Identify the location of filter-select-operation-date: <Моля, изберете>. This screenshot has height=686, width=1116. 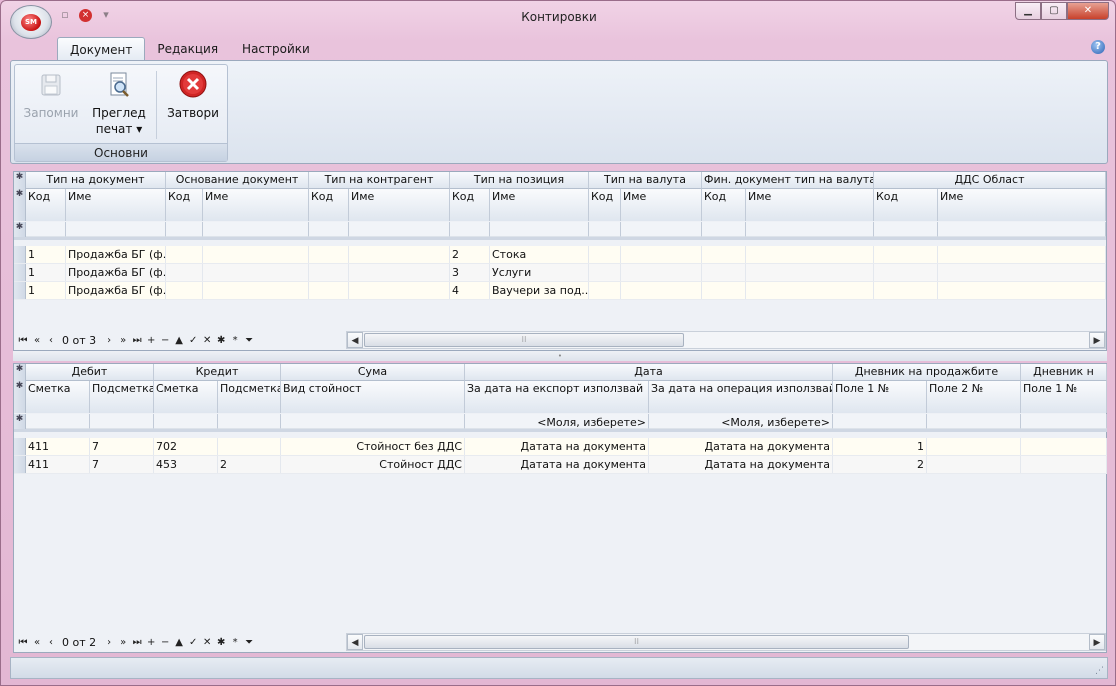
(741, 421).